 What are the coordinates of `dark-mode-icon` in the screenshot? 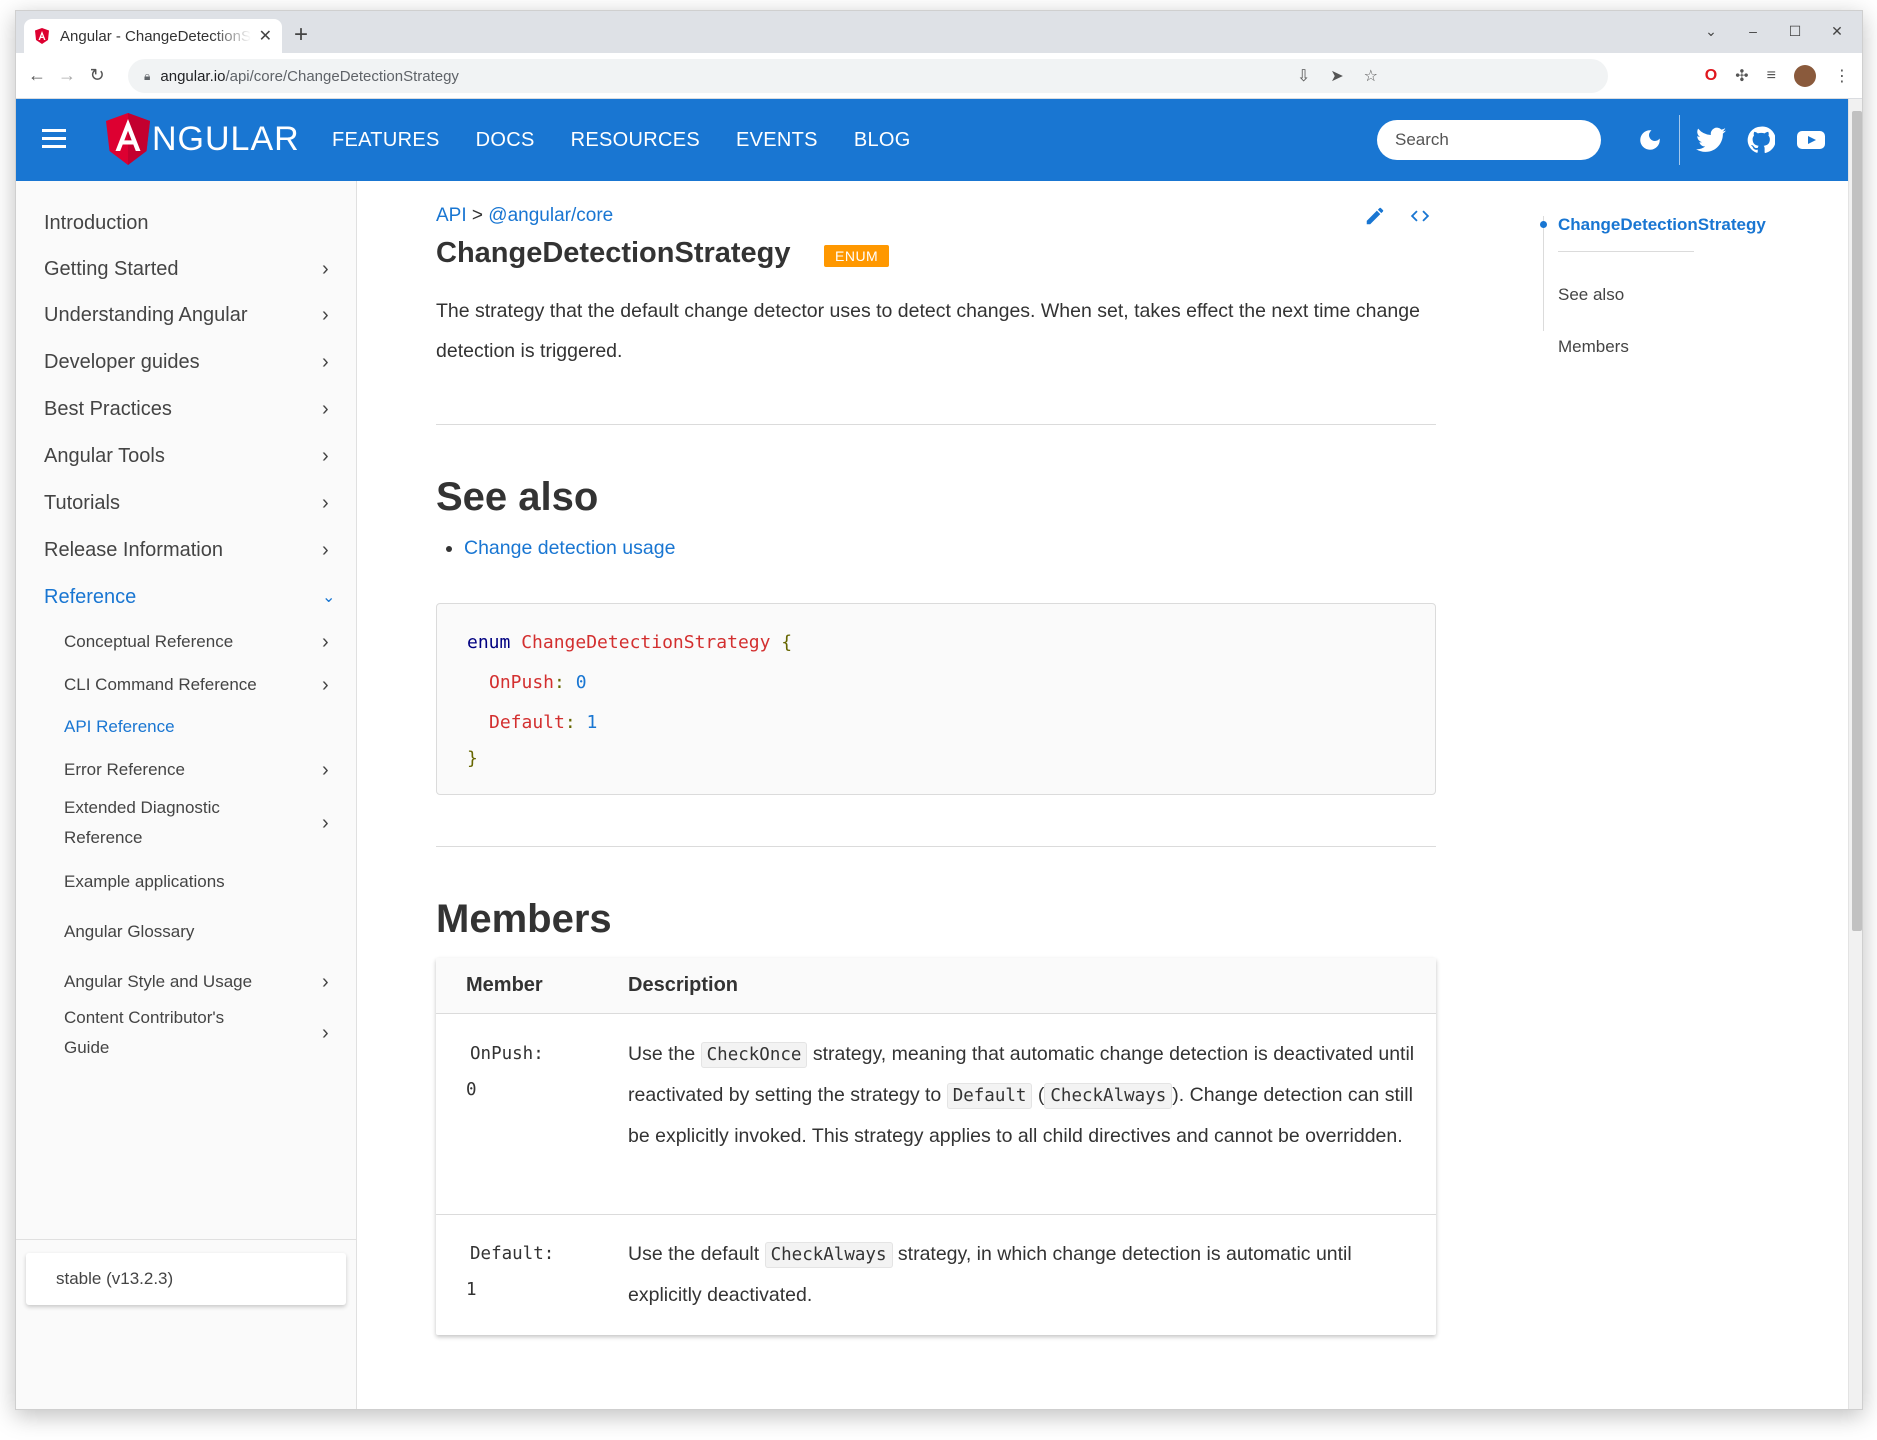 It's located at (1650, 140).